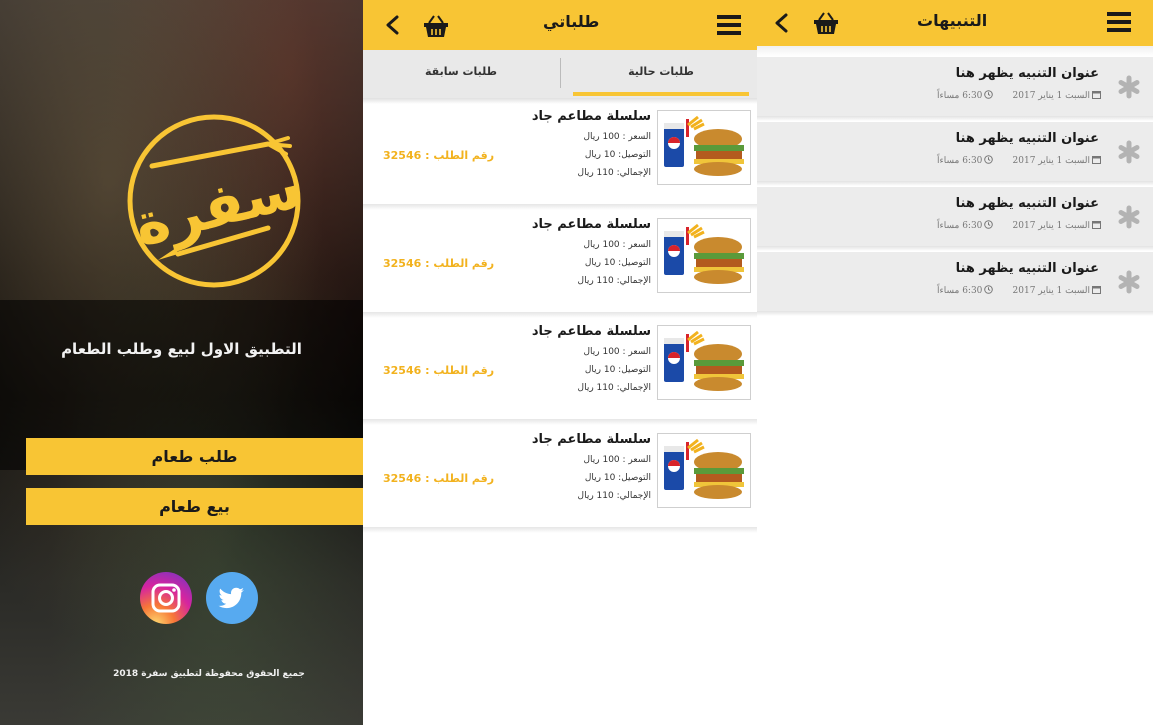  What do you see at coordinates (571, 21) in the screenshot?
I see `orders-title: طلباتي` at bounding box center [571, 21].